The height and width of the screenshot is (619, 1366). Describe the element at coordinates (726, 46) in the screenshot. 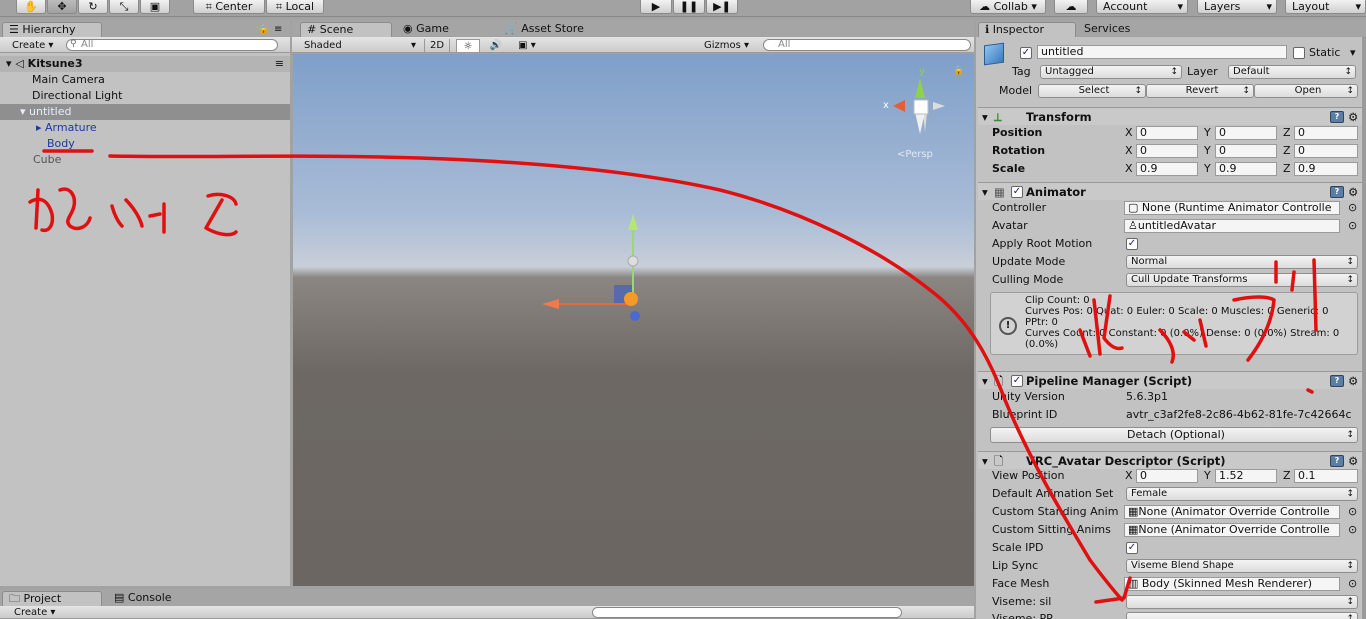

I see `gizmos-dropdown: Gizmos ▾` at that location.